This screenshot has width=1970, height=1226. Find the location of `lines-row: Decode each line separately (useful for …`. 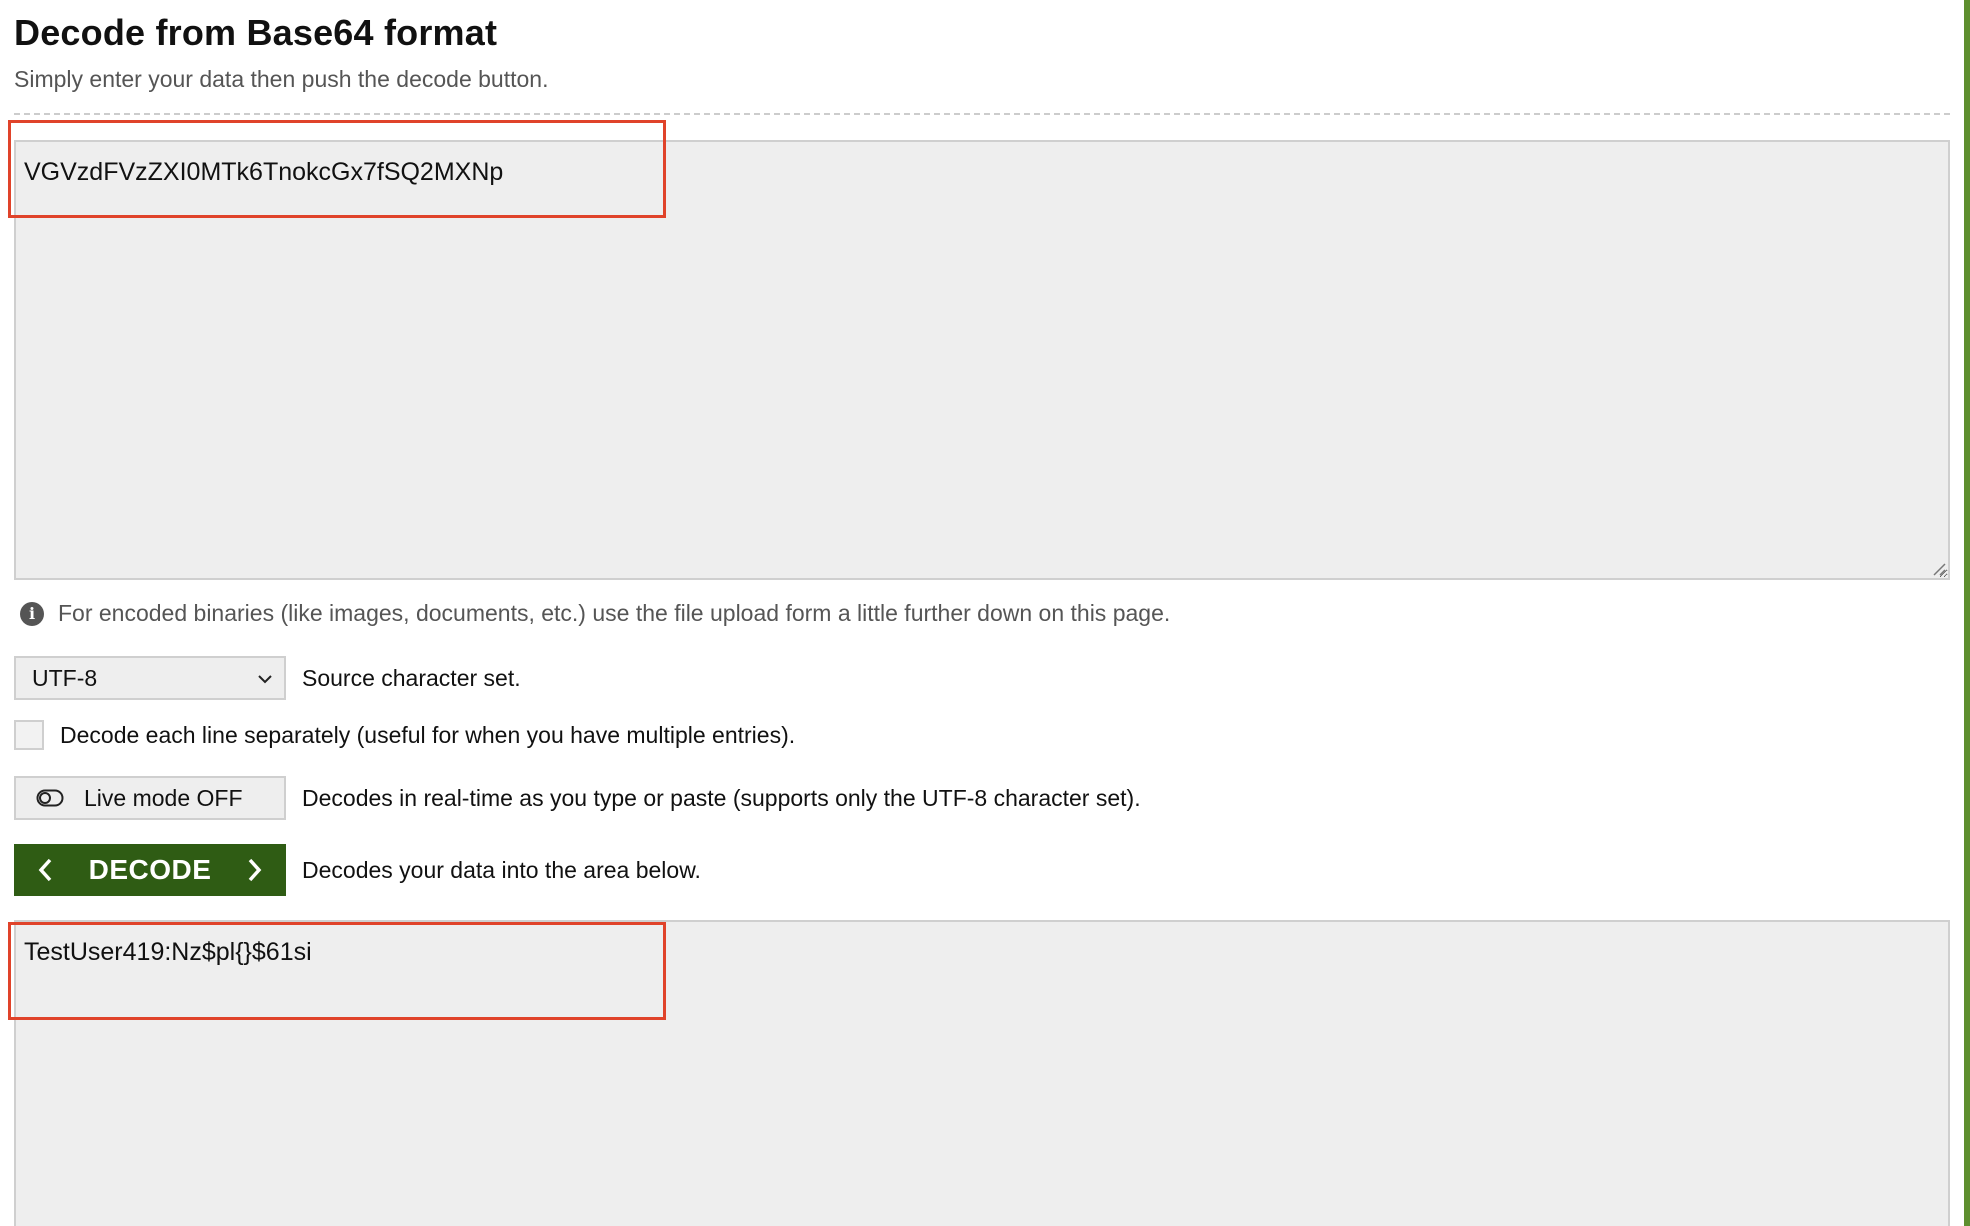

lines-row: Decode each line separately (useful for … is located at coordinates (404, 735).